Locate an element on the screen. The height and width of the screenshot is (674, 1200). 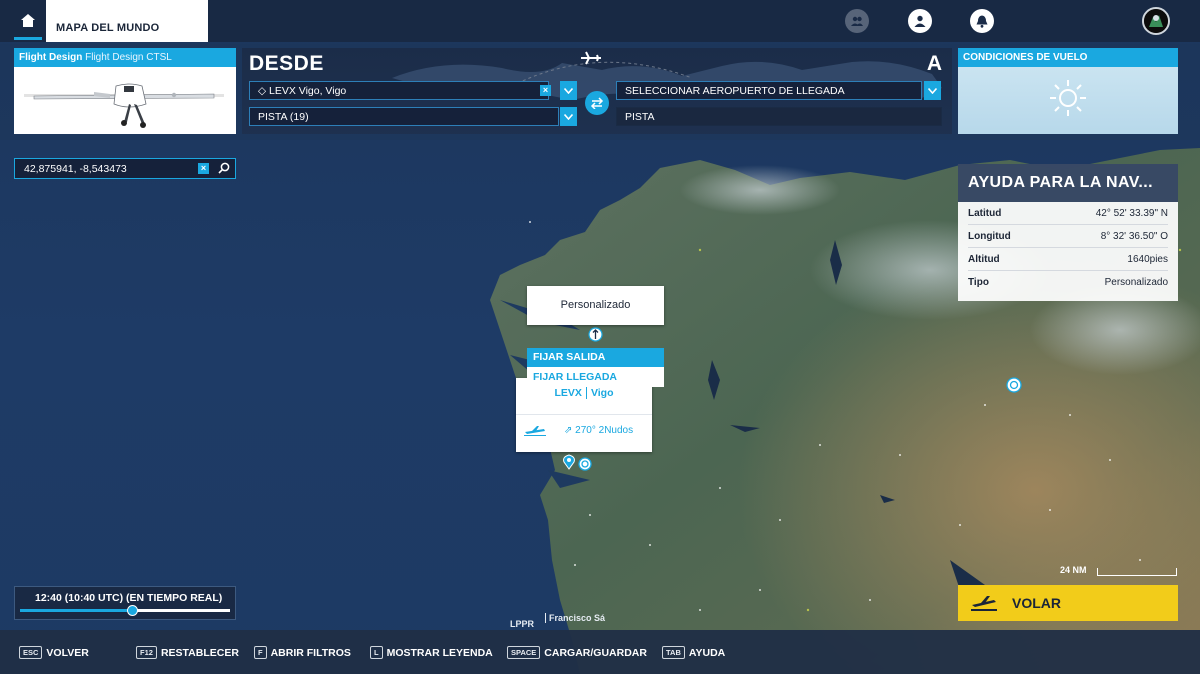
airport-code: LEVX is located at coordinates (568, 393).